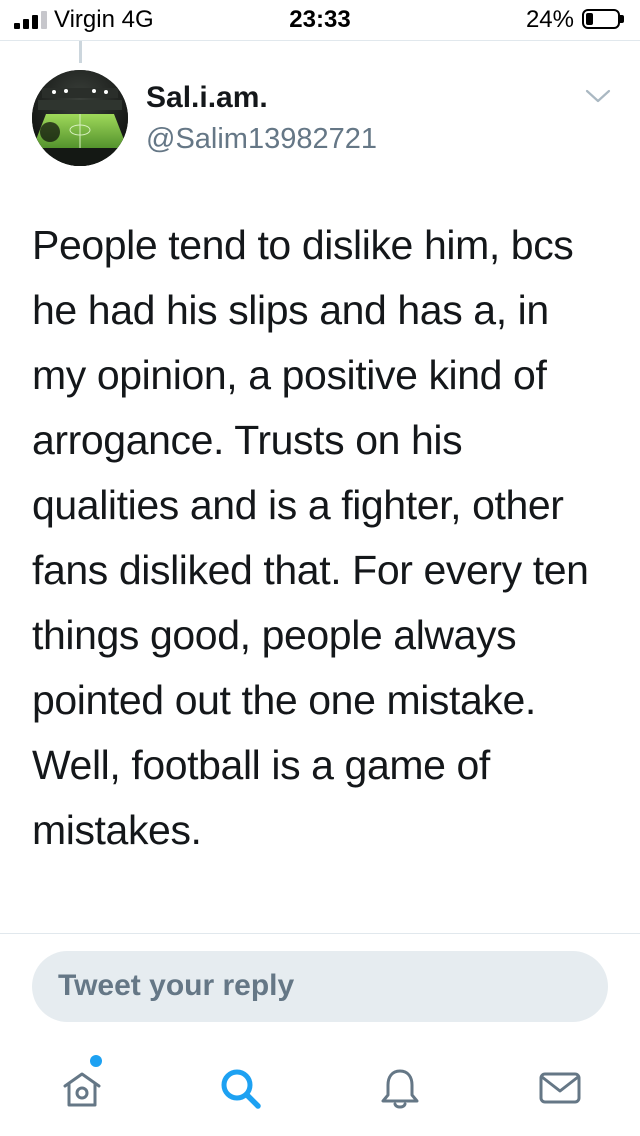 This screenshot has height=1136, width=640. What do you see at coordinates (320, 1088) in the screenshot?
I see `tab-bar` at bounding box center [320, 1088].